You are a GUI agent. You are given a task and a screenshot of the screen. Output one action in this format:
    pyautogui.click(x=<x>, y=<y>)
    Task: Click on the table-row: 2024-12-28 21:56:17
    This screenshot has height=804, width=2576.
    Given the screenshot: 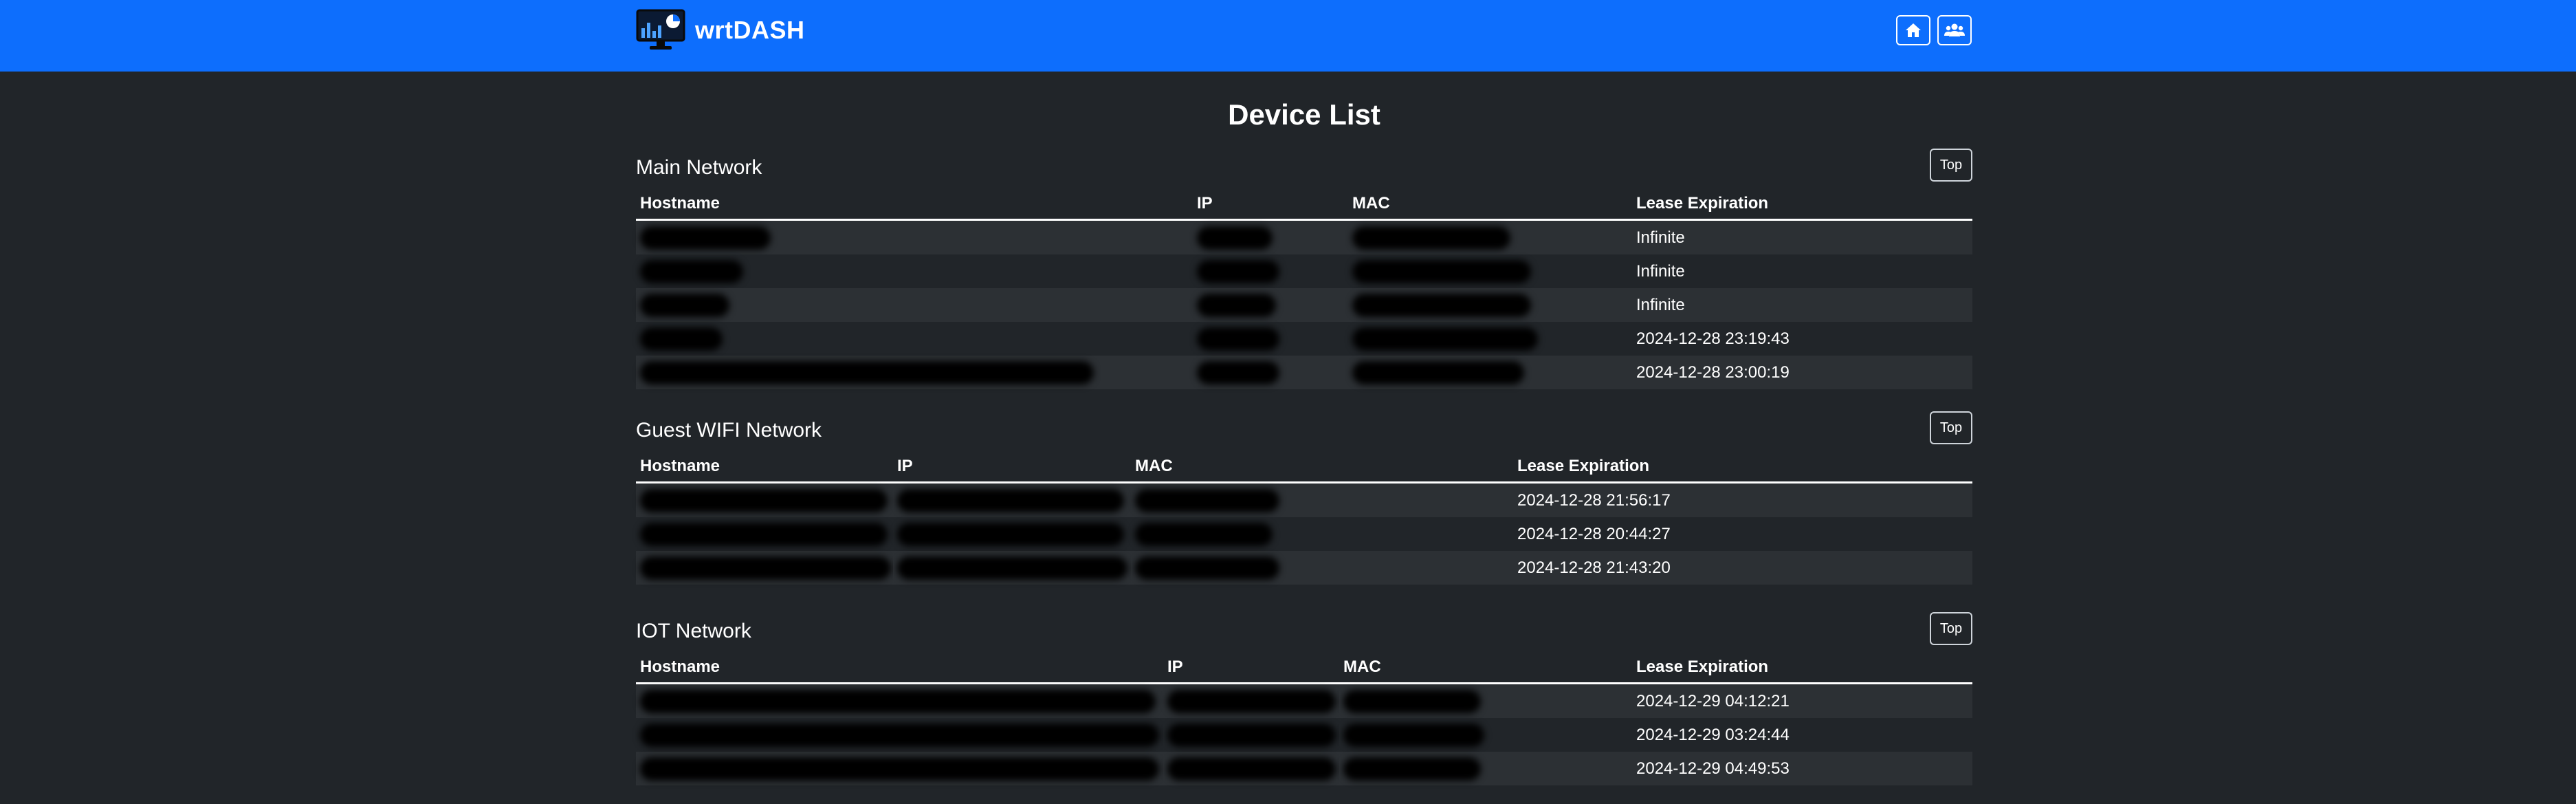 What is the action you would take?
    pyautogui.click(x=1304, y=500)
    